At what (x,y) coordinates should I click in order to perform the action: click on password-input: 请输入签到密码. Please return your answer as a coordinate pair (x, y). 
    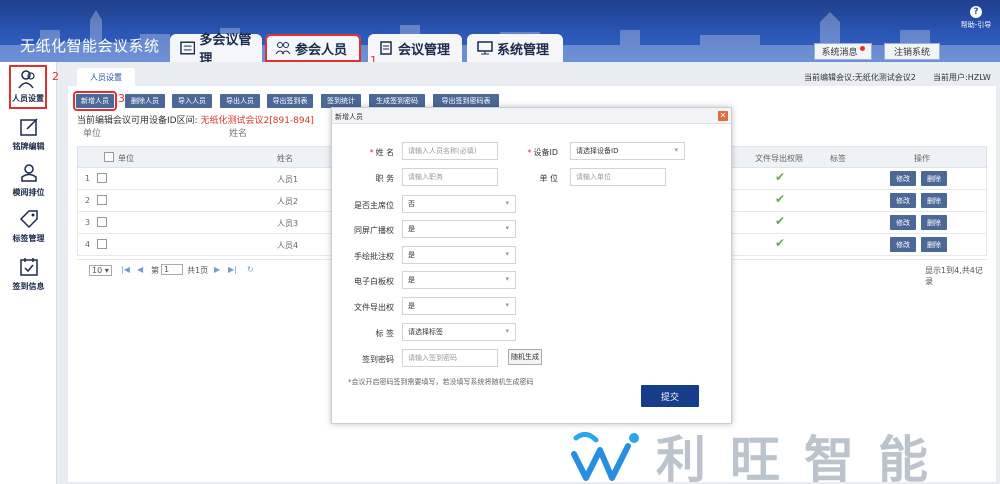
    Looking at the image, I should click on (450, 358).